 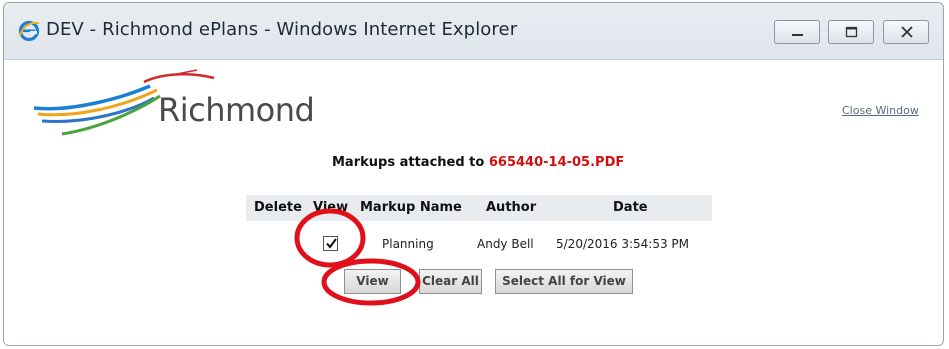 I want to click on markups-filename: 665440-14-05.PDF, so click(x=556, y=162).